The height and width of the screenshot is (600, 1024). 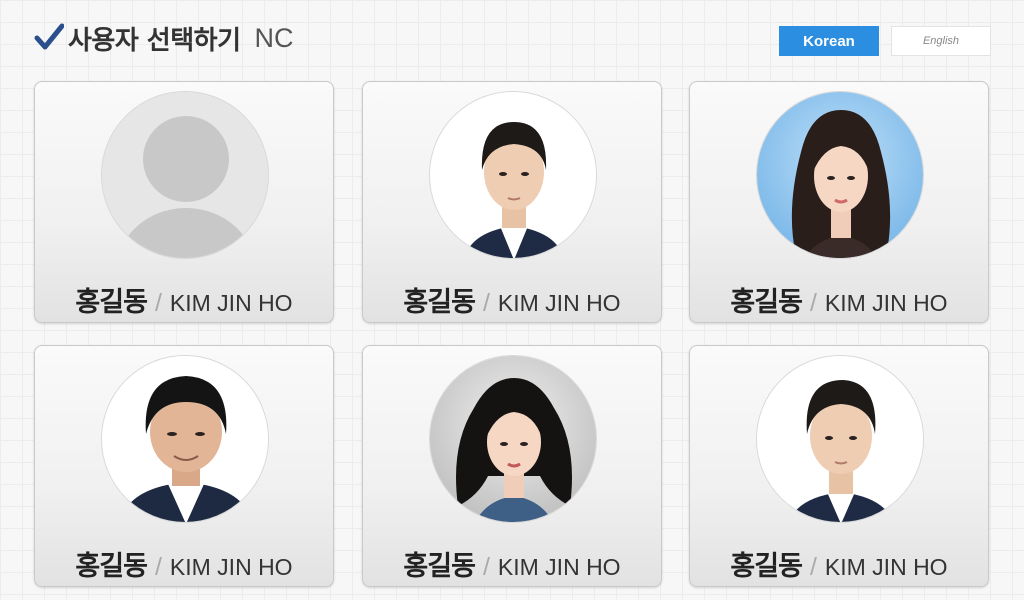 I want to click on checkmark-icon, so click(x=49, y=38).